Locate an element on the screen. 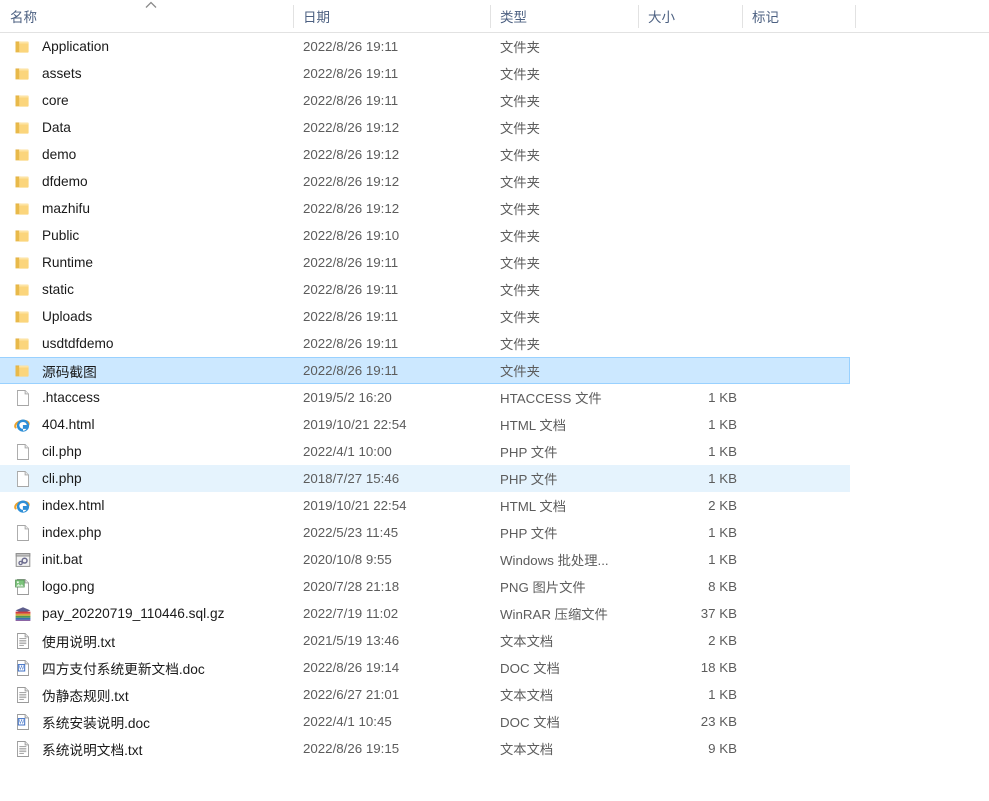 Image resolution: width=989 pixels, height=801 pixels. cell-name: assets is located at coordinates (150, 73).